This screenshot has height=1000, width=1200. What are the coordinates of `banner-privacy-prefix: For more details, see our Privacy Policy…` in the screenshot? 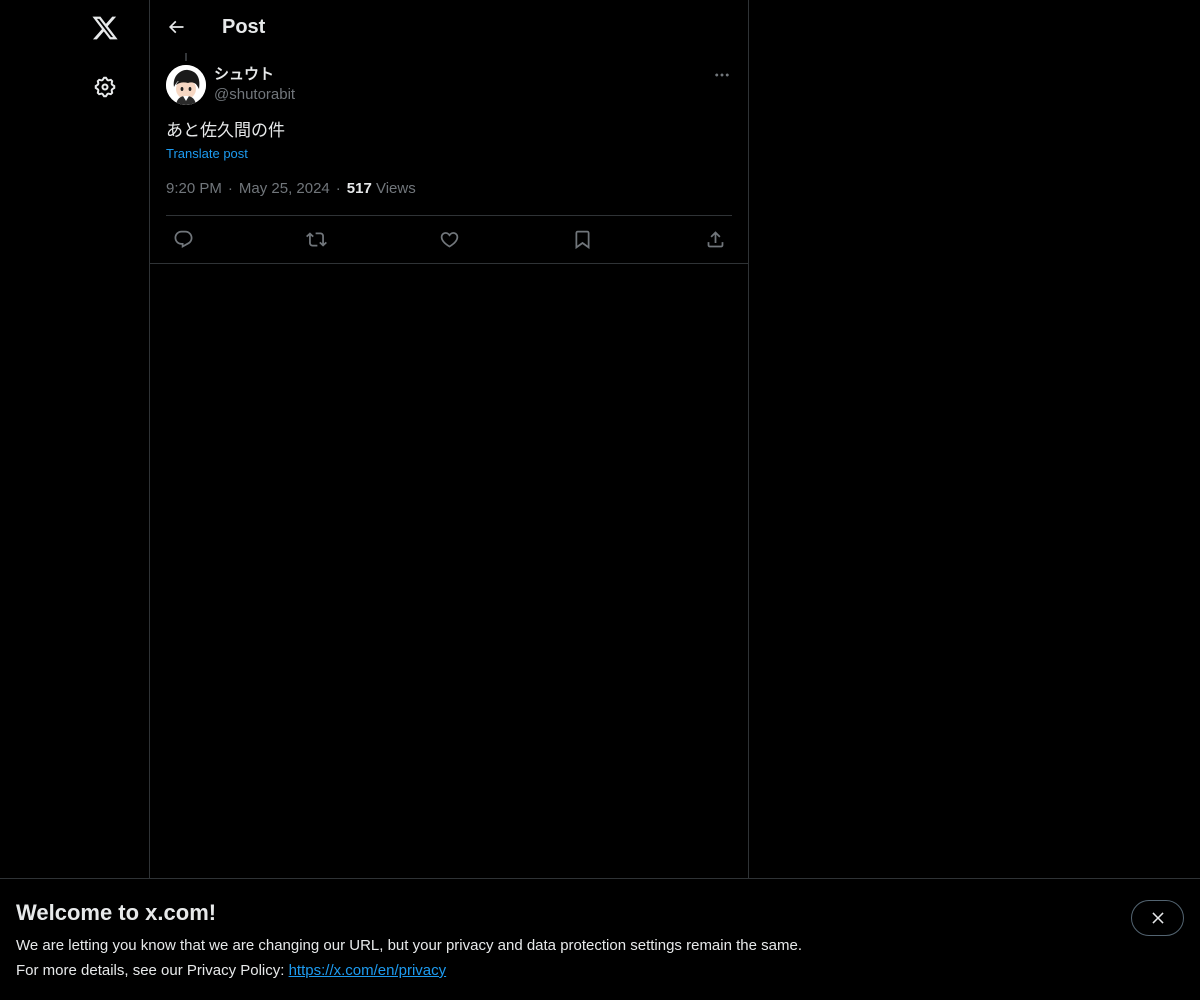 It's located at (152, 970).